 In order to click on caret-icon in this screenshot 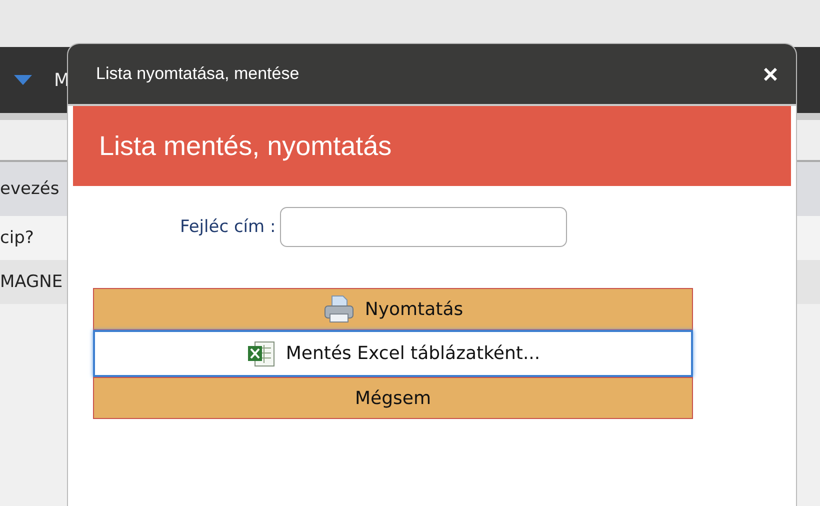, I will do `click(23, 80)`.